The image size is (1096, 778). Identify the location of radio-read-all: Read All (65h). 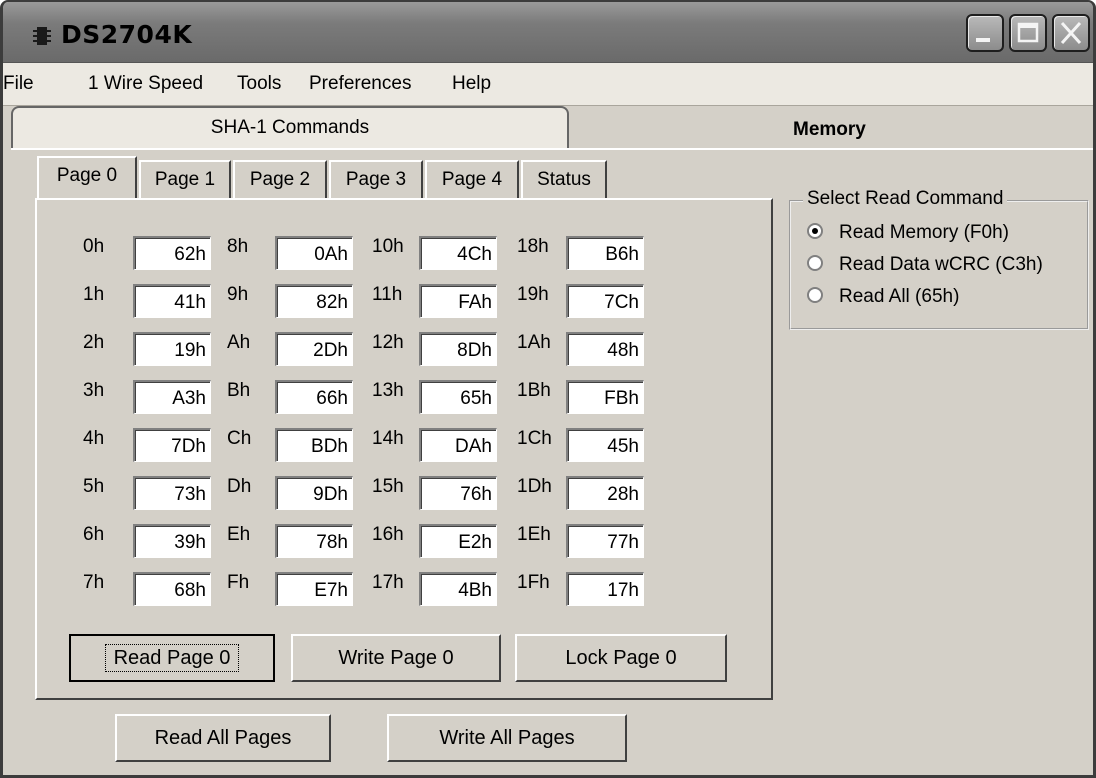
(883, 297).